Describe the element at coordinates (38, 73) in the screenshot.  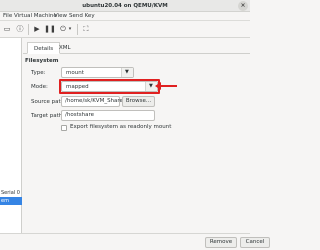
I see `type-label: Type:` at that location.